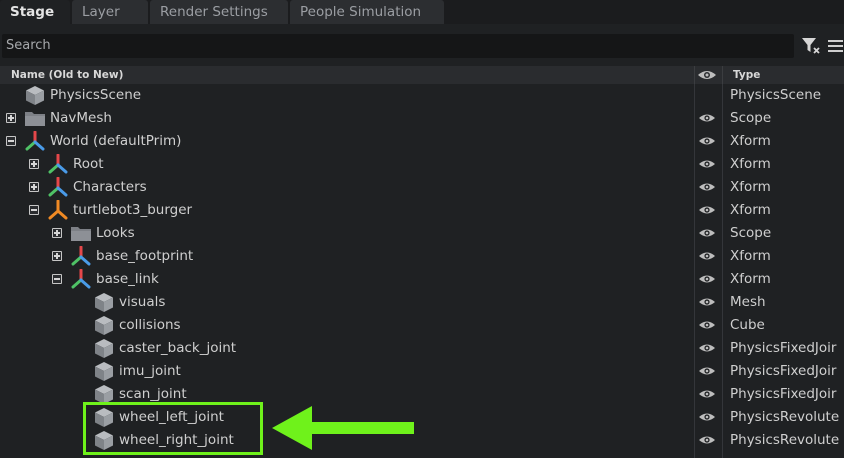 This screenshot has height=458, width=844. I want to click on tree-row: imu_joint PhysicsFixedJoir, so click(422, 371).